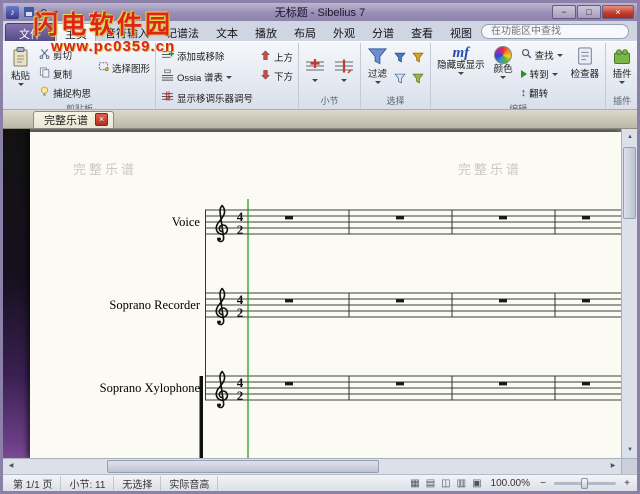 The image size is (640, 494). What do you see at coordinates (201, 417) in the screenshot?
I see `staff-bracket` at bounding box center [201, 417].